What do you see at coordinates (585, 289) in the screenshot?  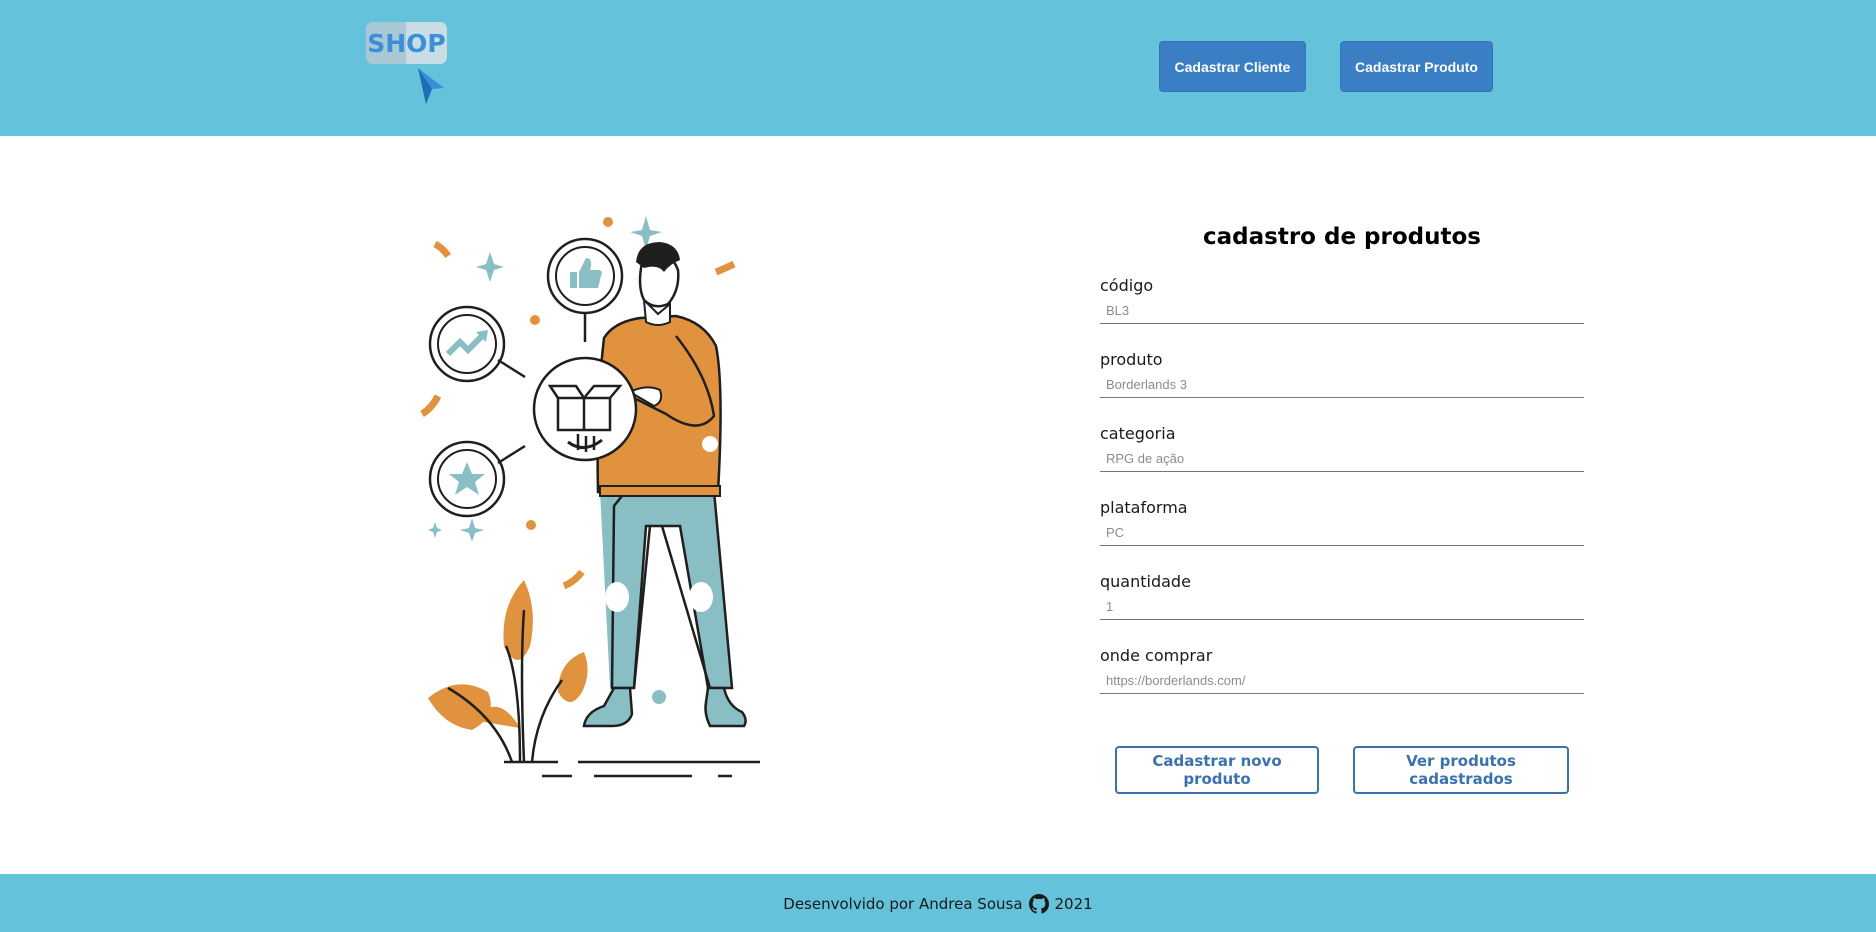 I see `thumbs-up-icon` at bounding box center [585, 289].